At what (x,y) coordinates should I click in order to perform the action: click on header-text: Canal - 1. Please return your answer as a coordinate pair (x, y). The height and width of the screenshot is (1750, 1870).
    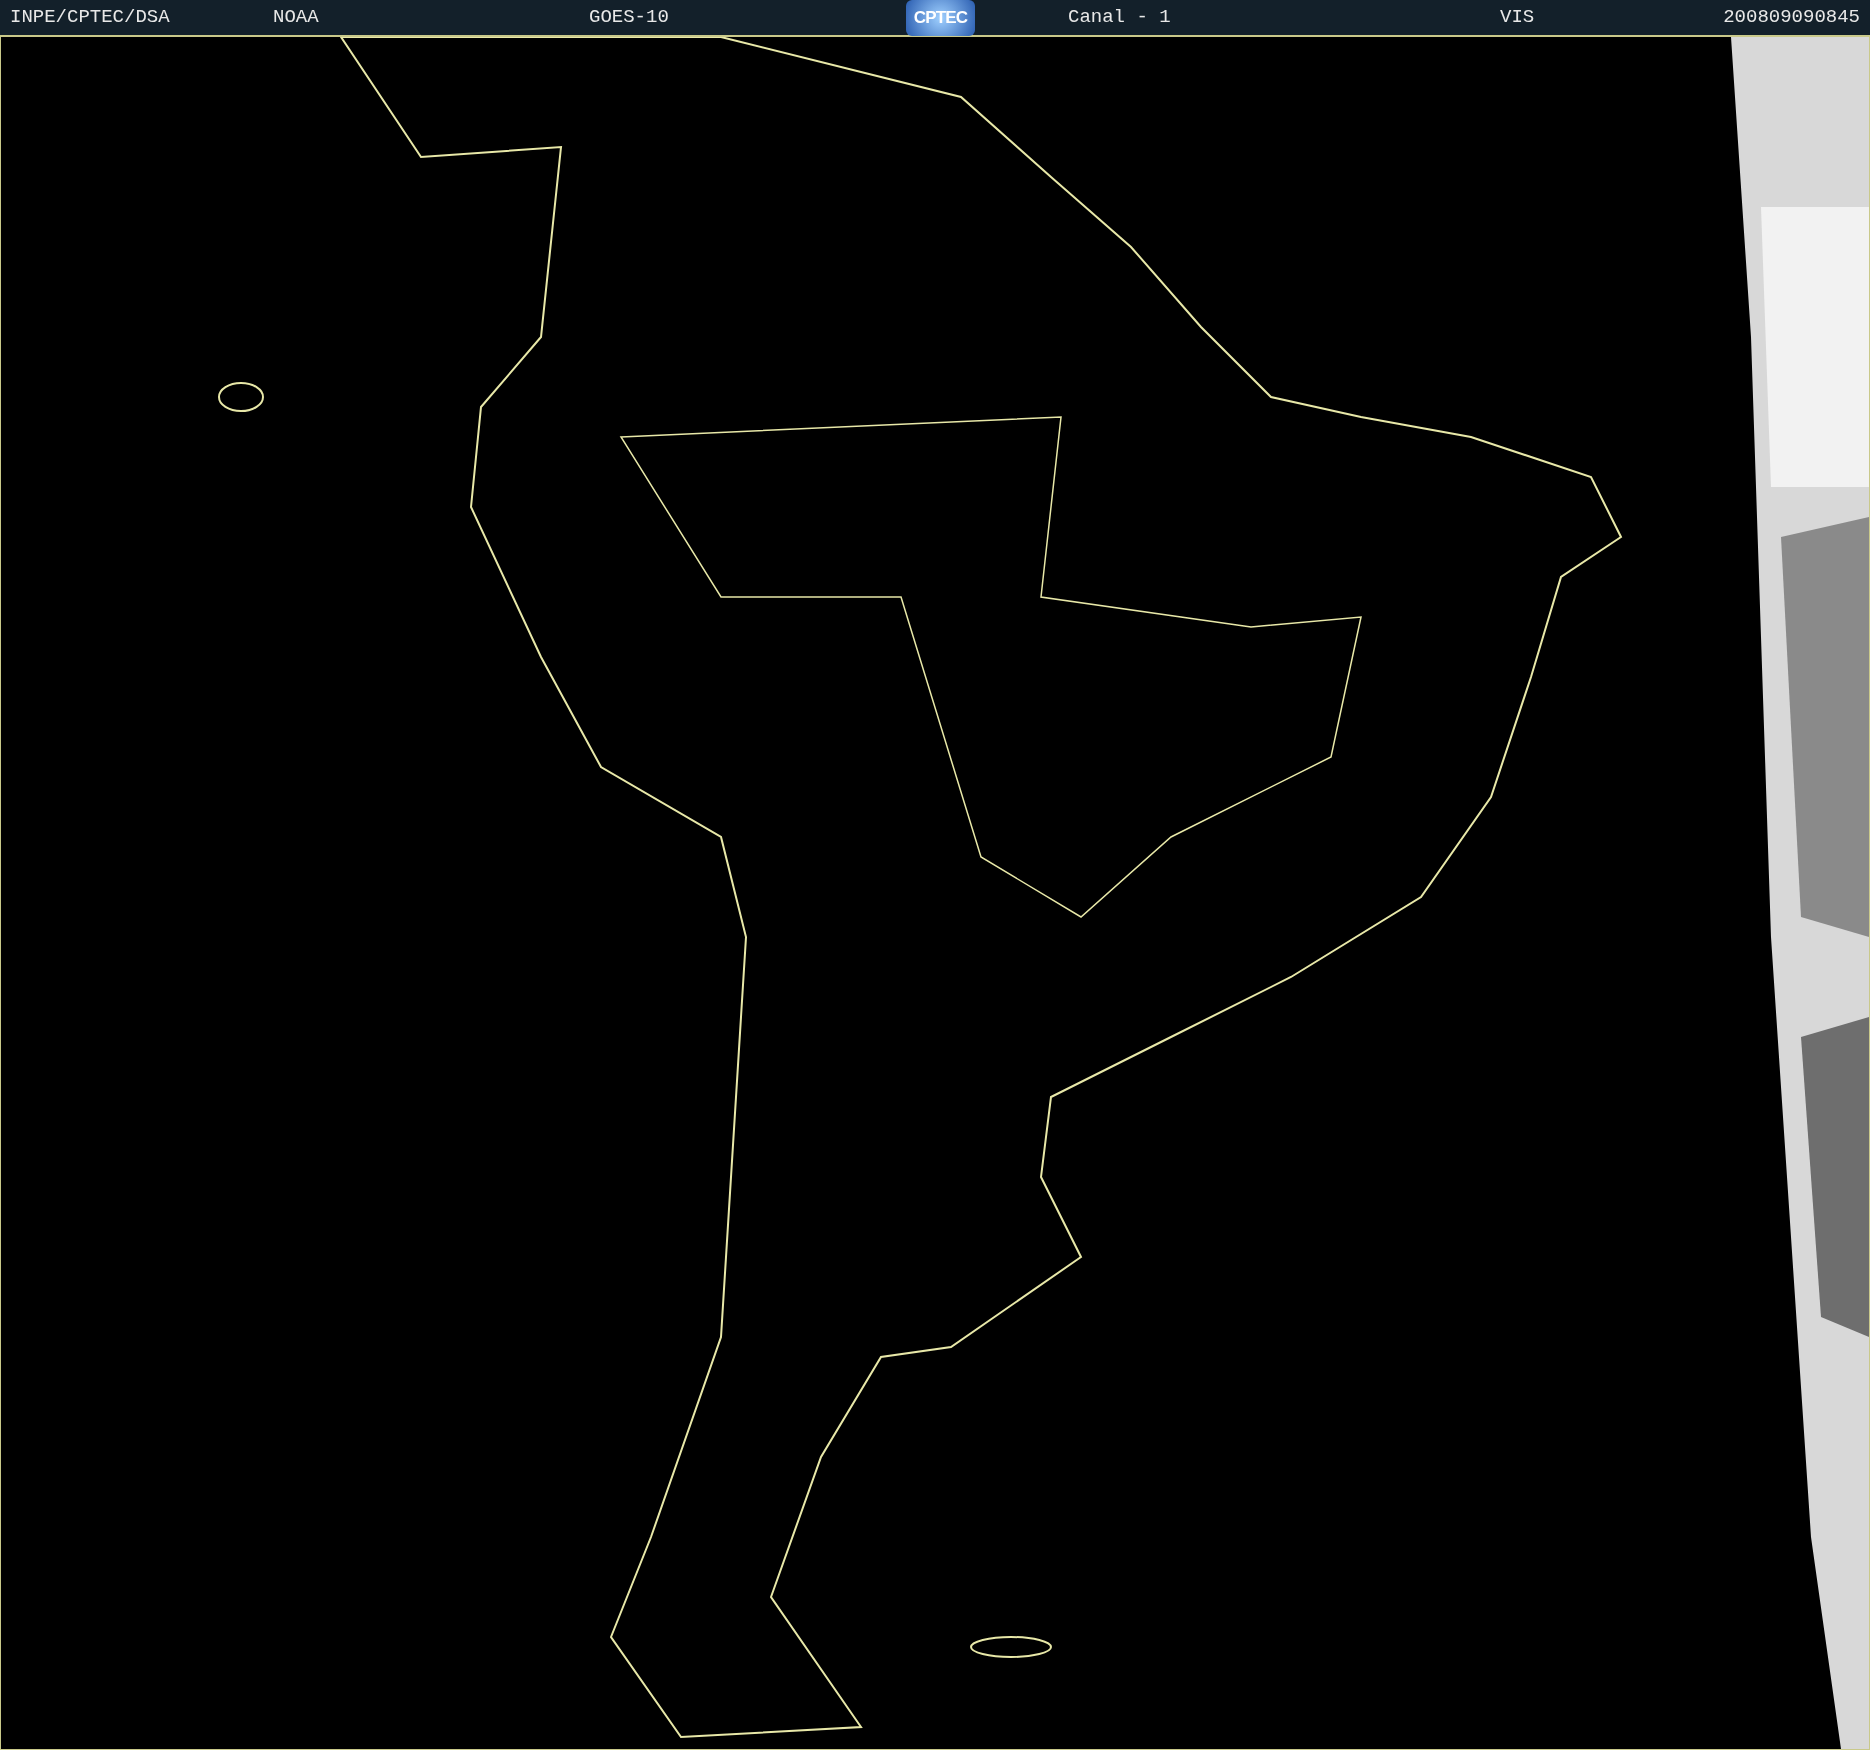
    Looking at the image, I should click on (1119, 17).